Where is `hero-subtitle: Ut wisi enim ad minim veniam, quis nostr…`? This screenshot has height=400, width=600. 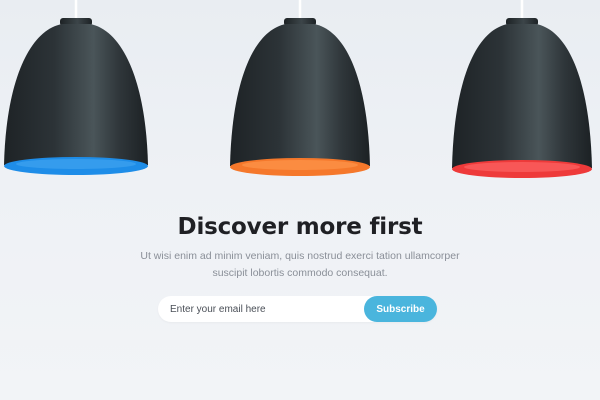
hero-subtitle: Ut wisi enim ad minim veniam, quis nostr… is located at coordinates (300, 264).